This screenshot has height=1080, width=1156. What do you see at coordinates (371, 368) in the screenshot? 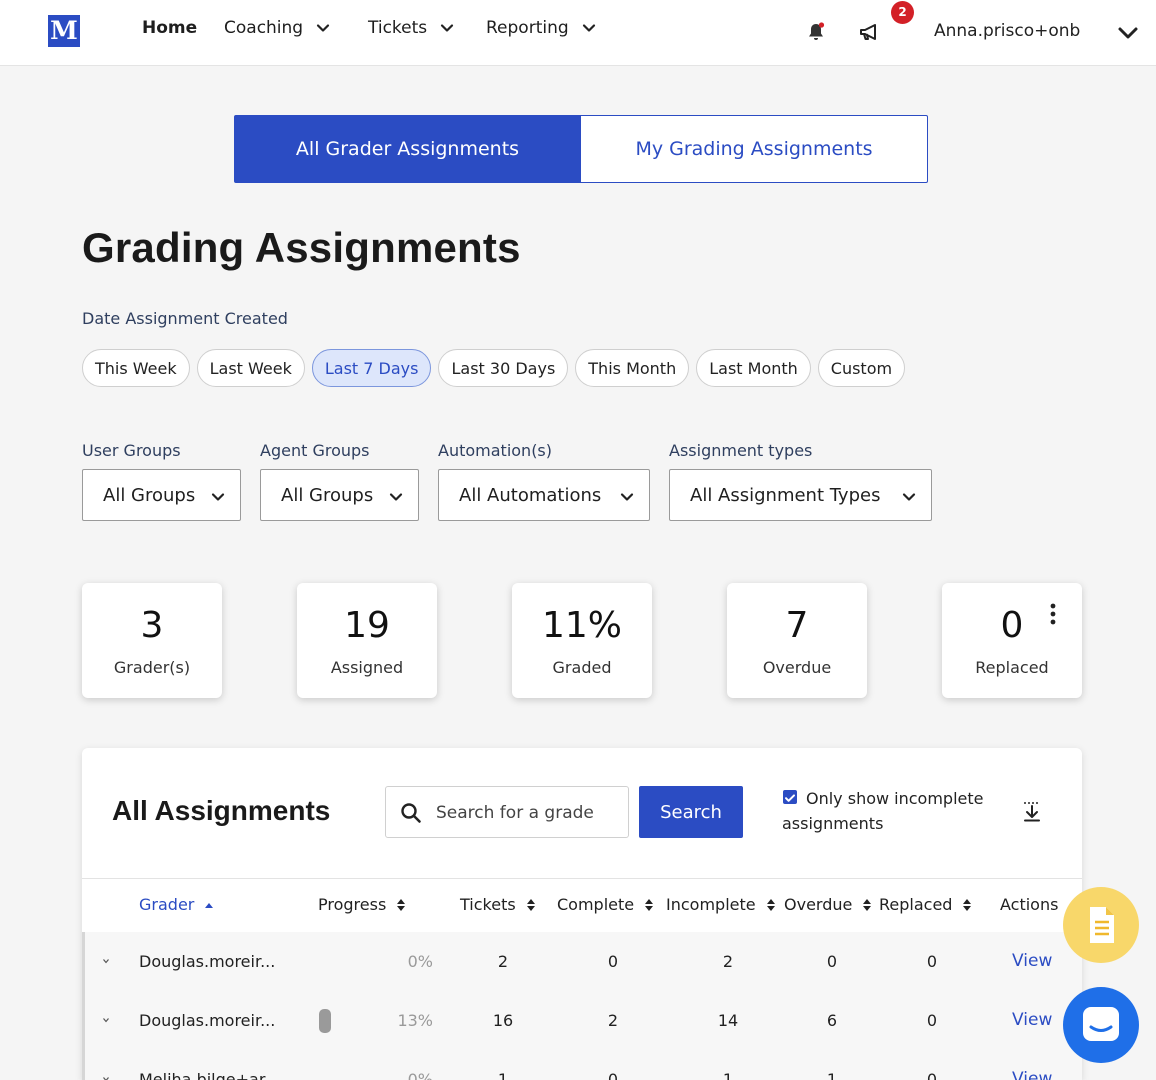
I see `chip-last-7-days: Last 7 Days` at bounding box center [371, 368].